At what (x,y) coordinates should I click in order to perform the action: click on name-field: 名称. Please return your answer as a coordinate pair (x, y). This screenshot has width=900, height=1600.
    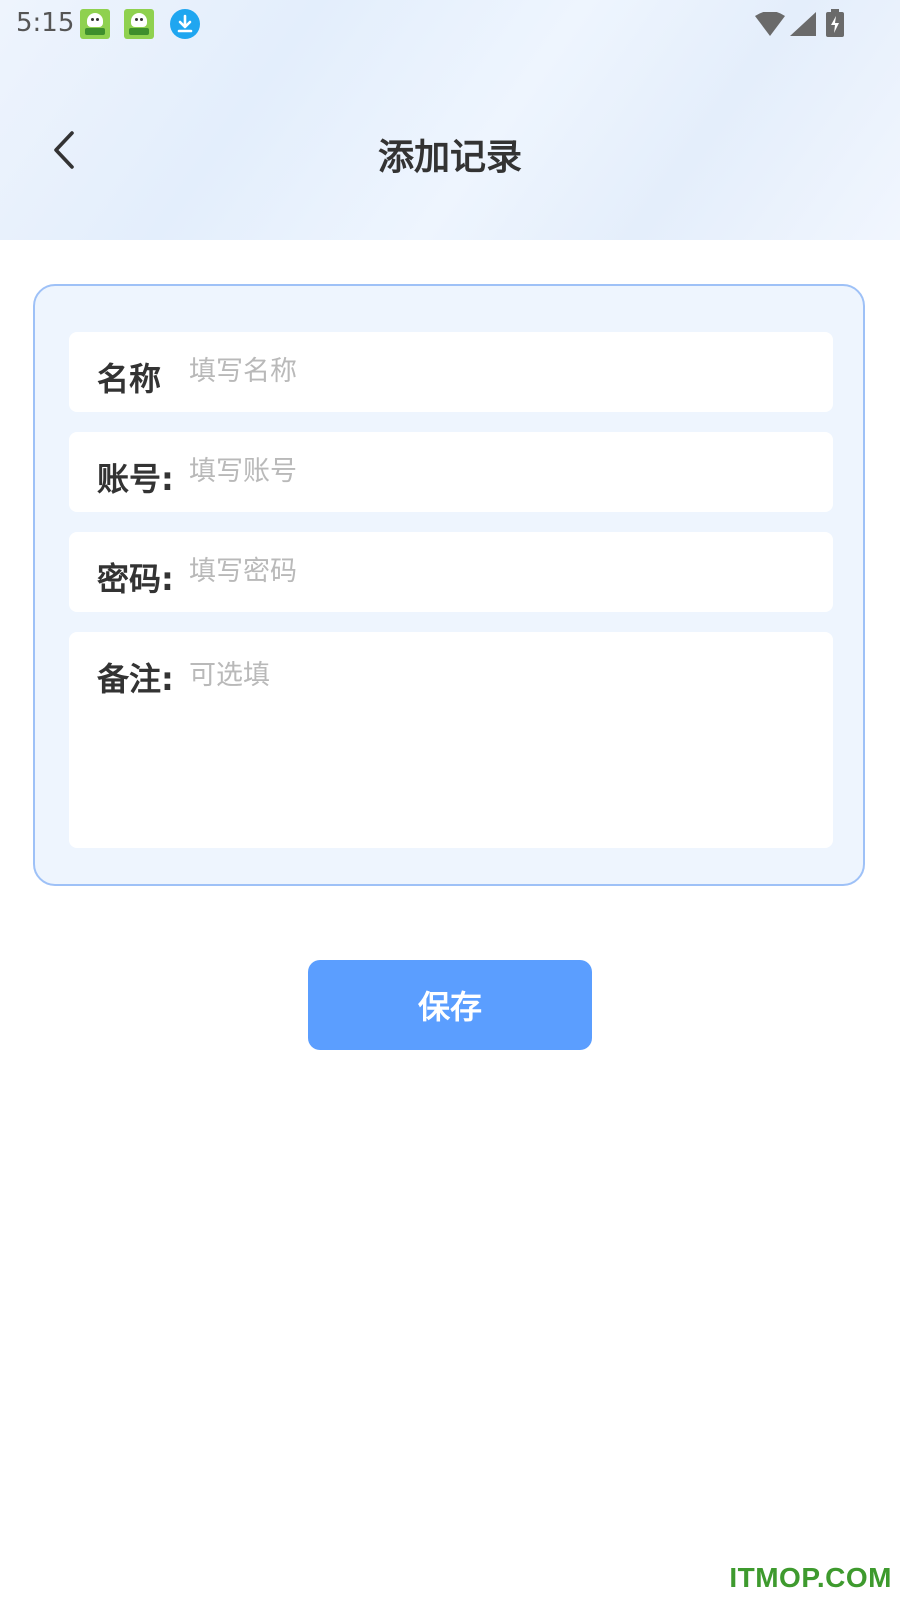
    Looking at the image, I should click on (451, 372).